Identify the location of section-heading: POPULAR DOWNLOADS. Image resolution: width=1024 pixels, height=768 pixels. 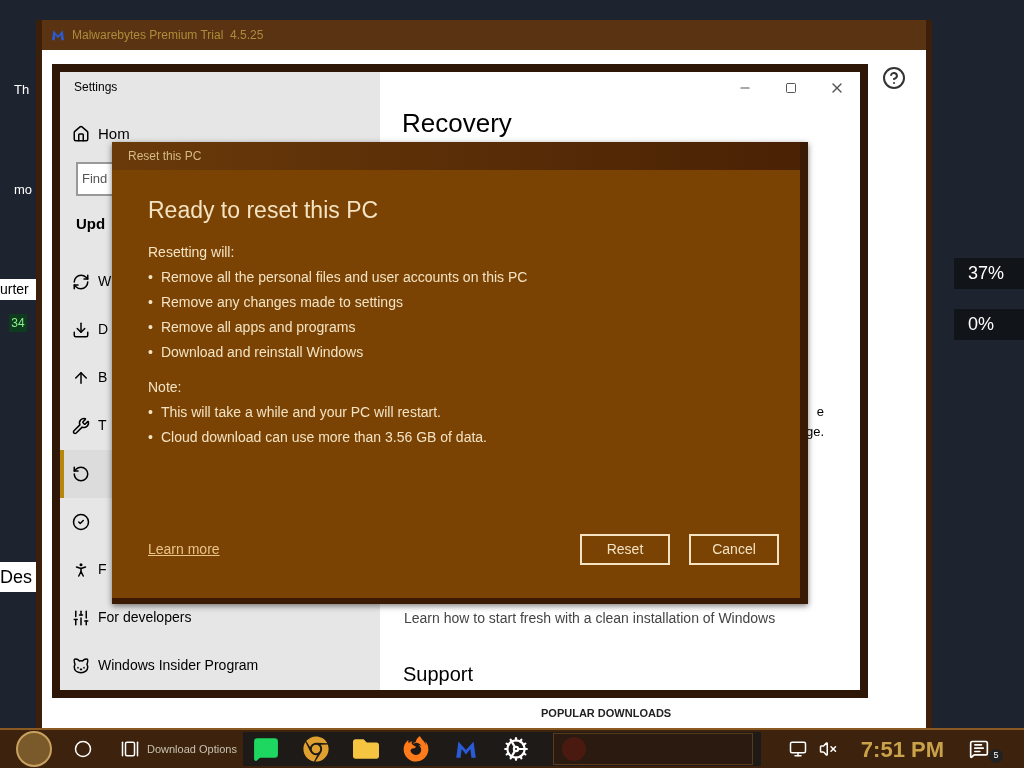
(606, 713).